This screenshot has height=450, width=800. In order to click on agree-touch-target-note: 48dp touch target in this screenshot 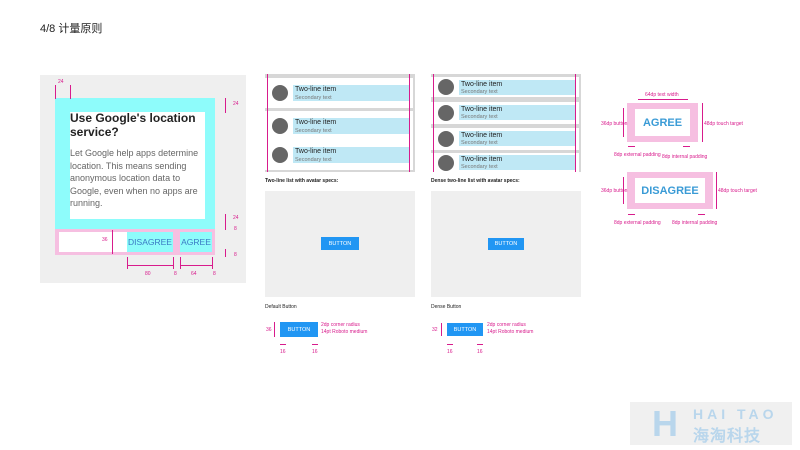, I will do `click(723, 124)`.